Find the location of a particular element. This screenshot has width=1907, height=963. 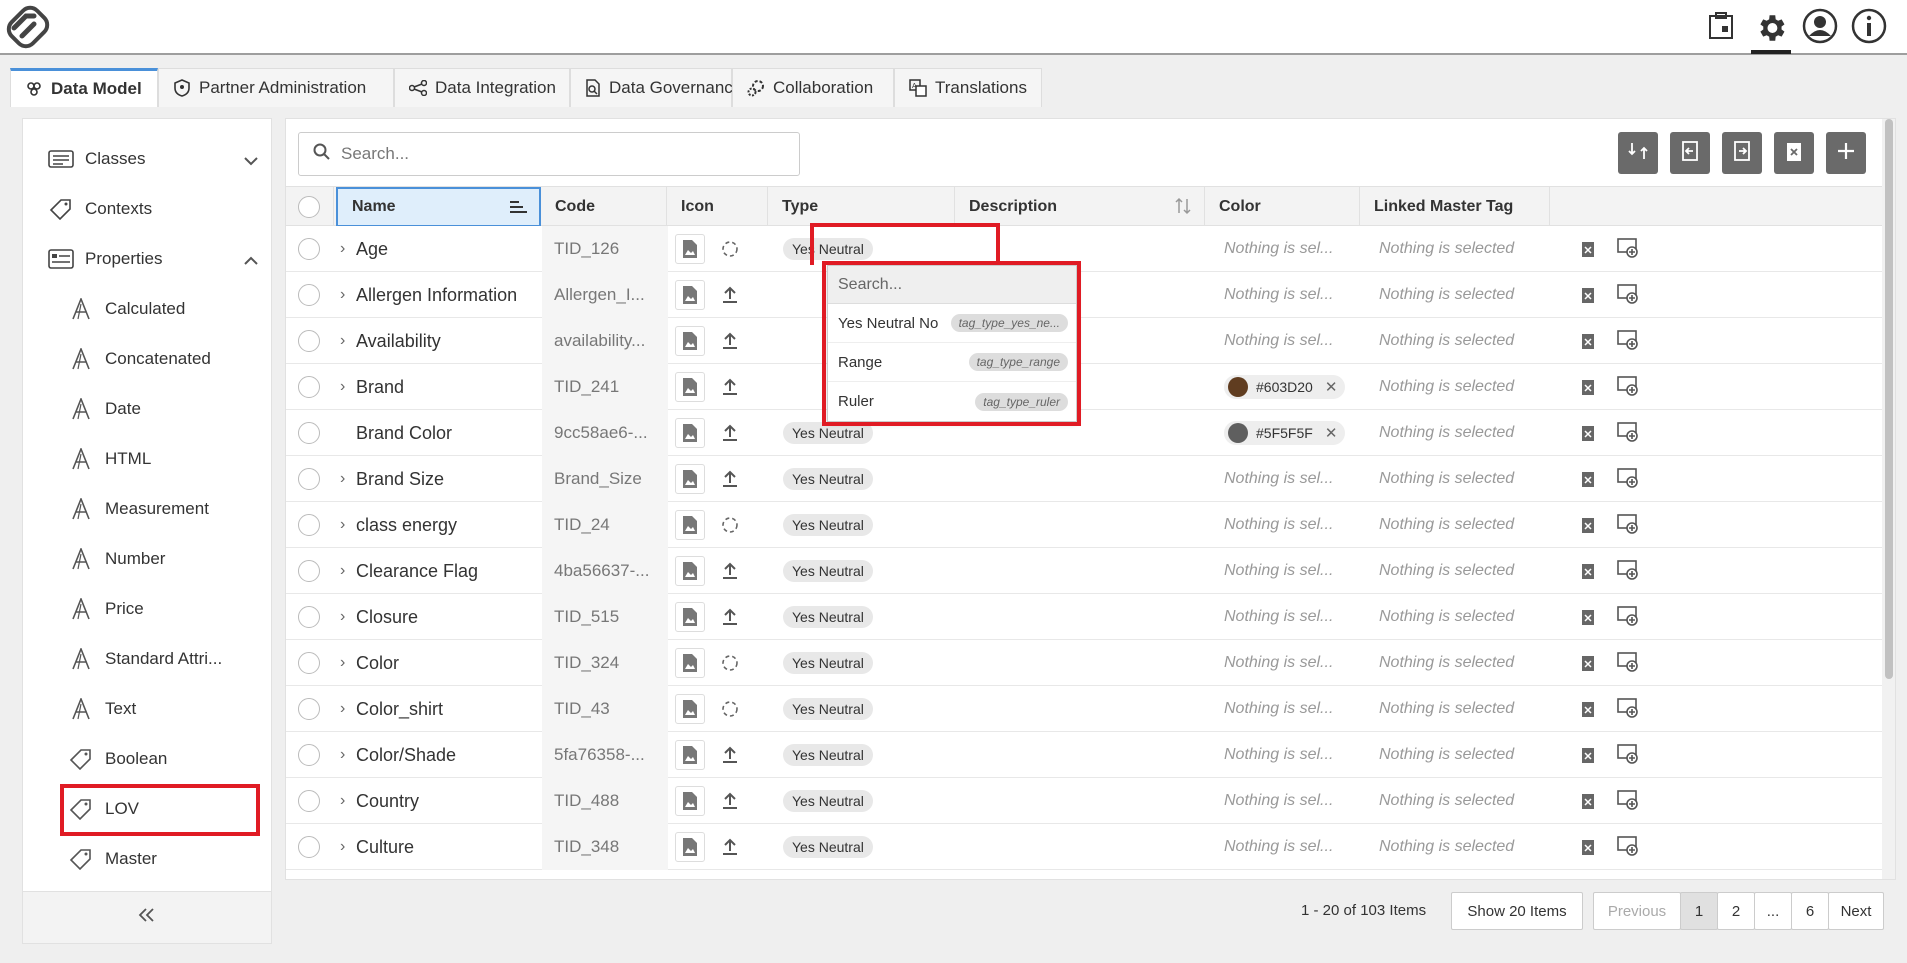

chevron-down-icon is located at coordinates (251, 161).